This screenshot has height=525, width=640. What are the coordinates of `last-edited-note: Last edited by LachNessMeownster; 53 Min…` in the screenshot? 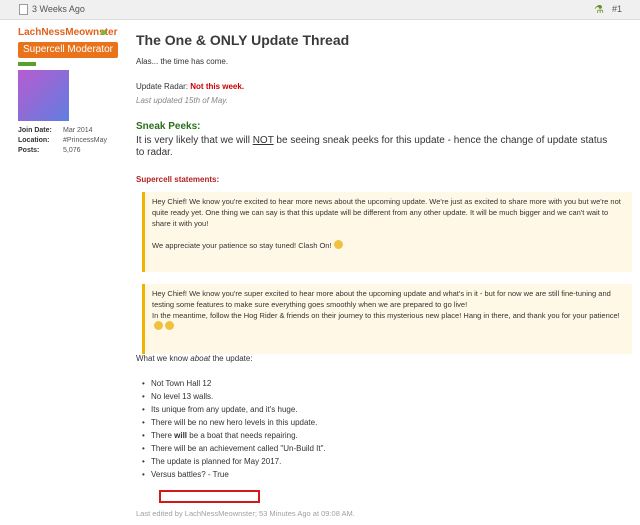 It's located at (245, 513).